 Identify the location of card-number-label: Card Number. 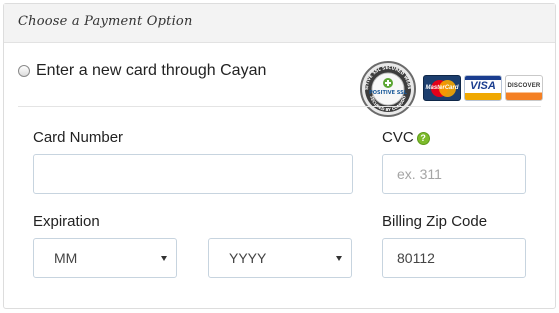
(78, 137).